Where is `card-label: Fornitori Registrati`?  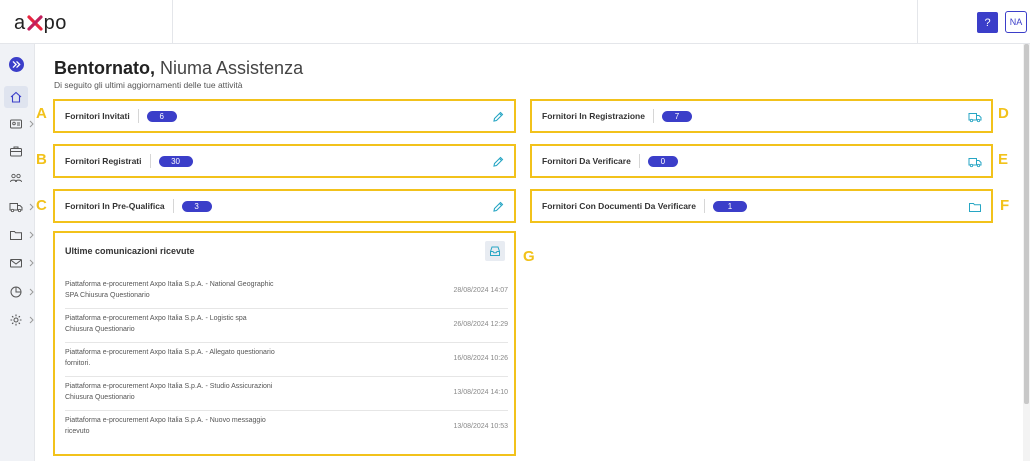
card-label: Fornitori Registrati is located at coordinates (103, 161).